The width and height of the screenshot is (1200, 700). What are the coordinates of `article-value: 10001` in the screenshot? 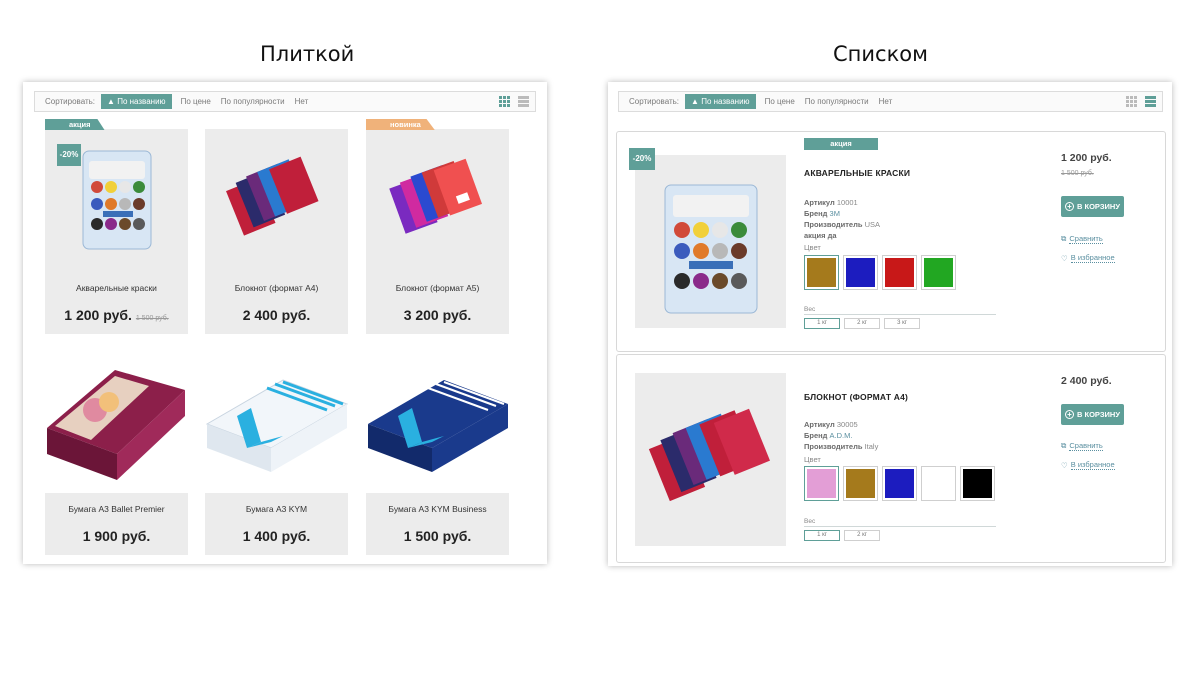 It's located at (847, 202).